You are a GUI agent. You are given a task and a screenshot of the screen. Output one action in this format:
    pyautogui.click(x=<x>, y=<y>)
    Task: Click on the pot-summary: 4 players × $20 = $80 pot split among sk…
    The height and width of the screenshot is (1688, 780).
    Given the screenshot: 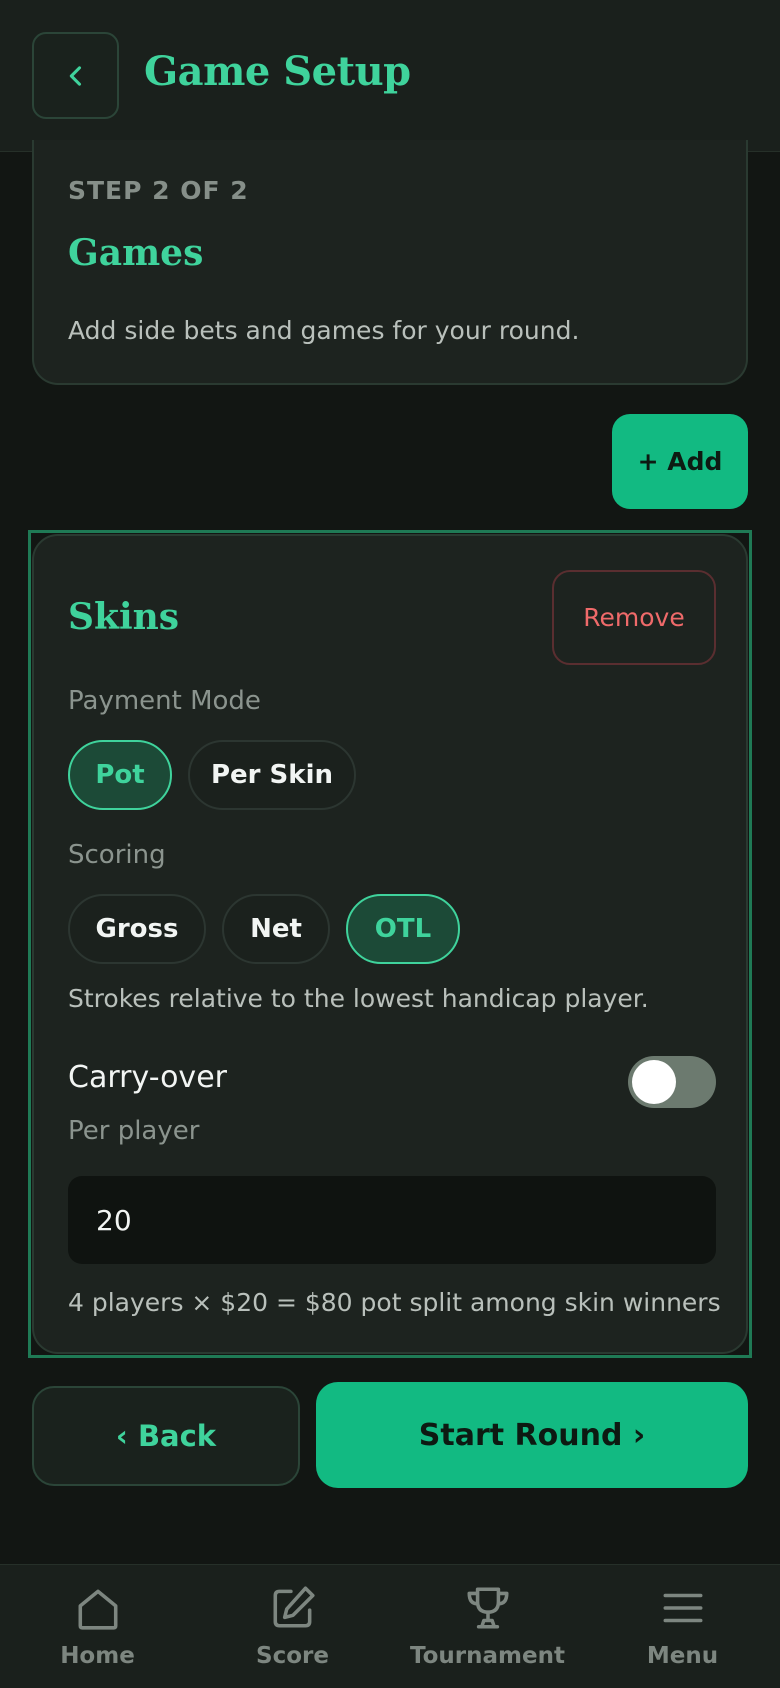 What is the action you would take?
    pyautogui.click(x=394, y=1302)
    